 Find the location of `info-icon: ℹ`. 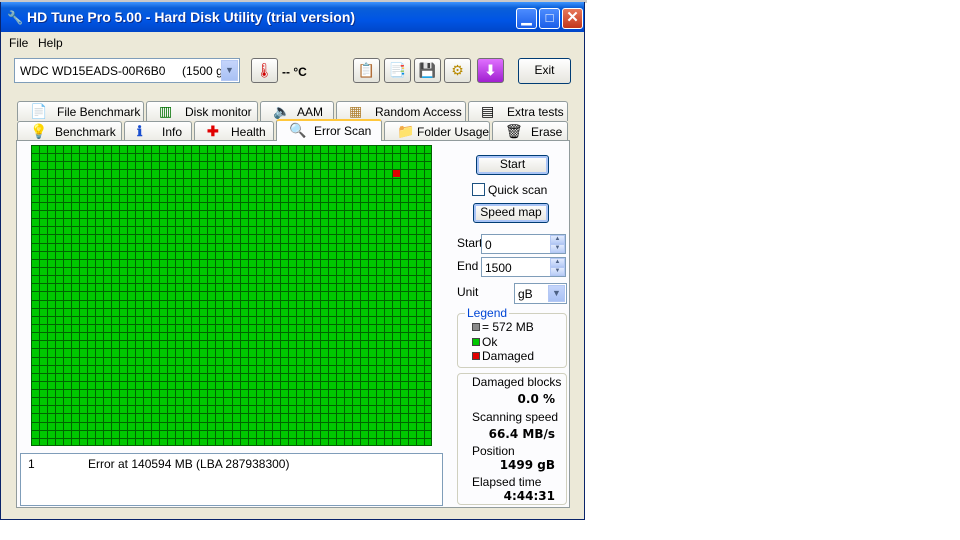

info-icon: ℹ is located at coordinates (140, 131).